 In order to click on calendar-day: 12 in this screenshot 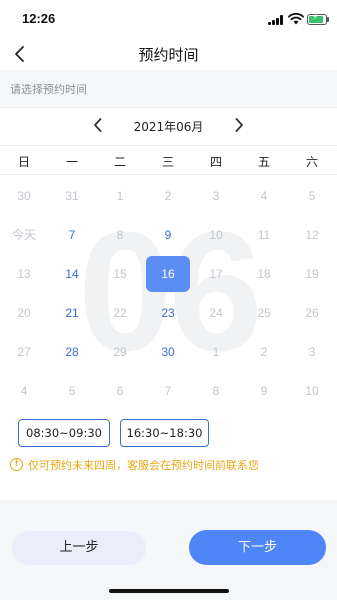, I will do `click(312, 235)`.